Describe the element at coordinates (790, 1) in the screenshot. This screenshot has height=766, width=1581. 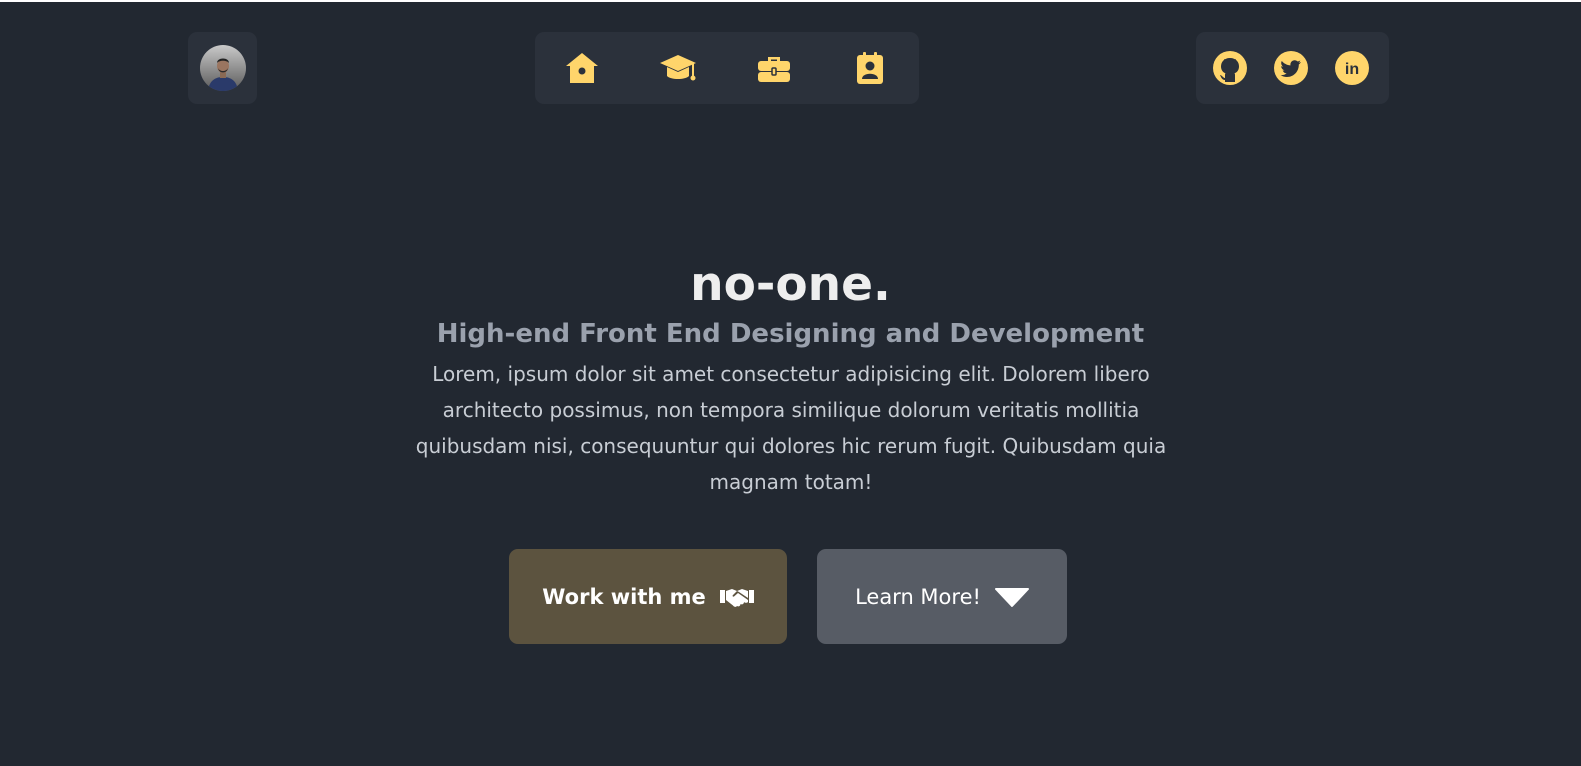
I see `top-border` at that location.